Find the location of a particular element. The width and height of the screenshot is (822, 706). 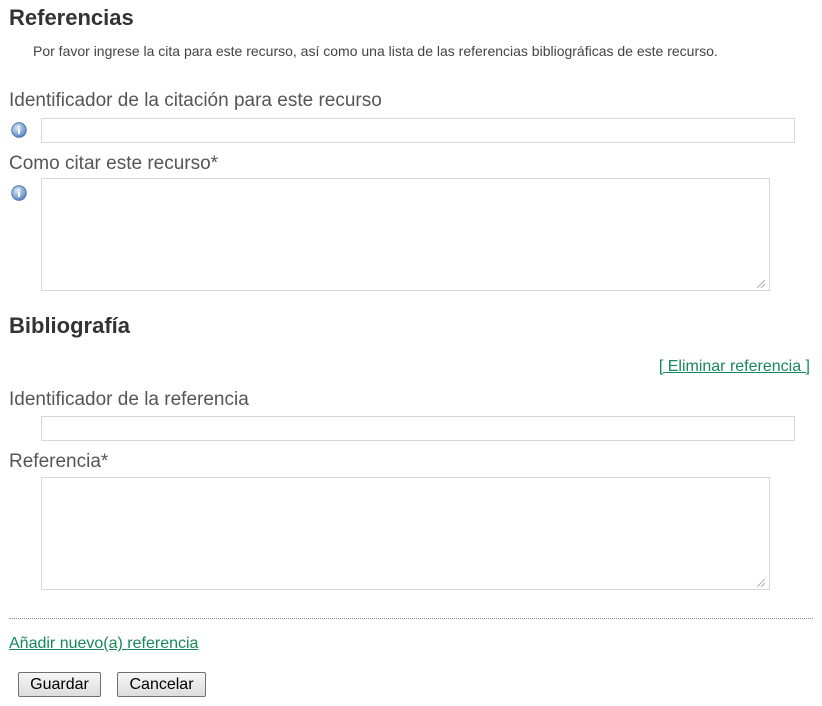

reference-id-input is located at coordinates (418, 428).